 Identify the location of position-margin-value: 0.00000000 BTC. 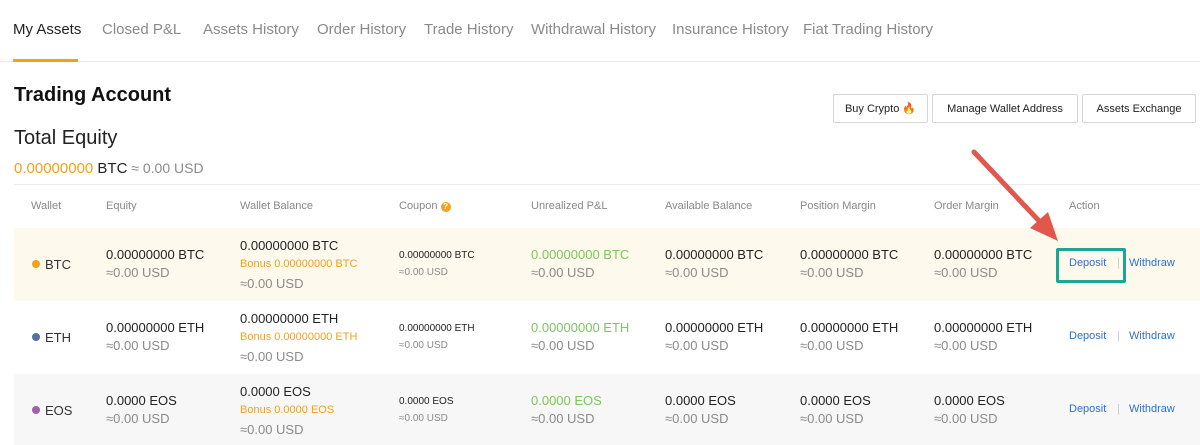
(849, 254).